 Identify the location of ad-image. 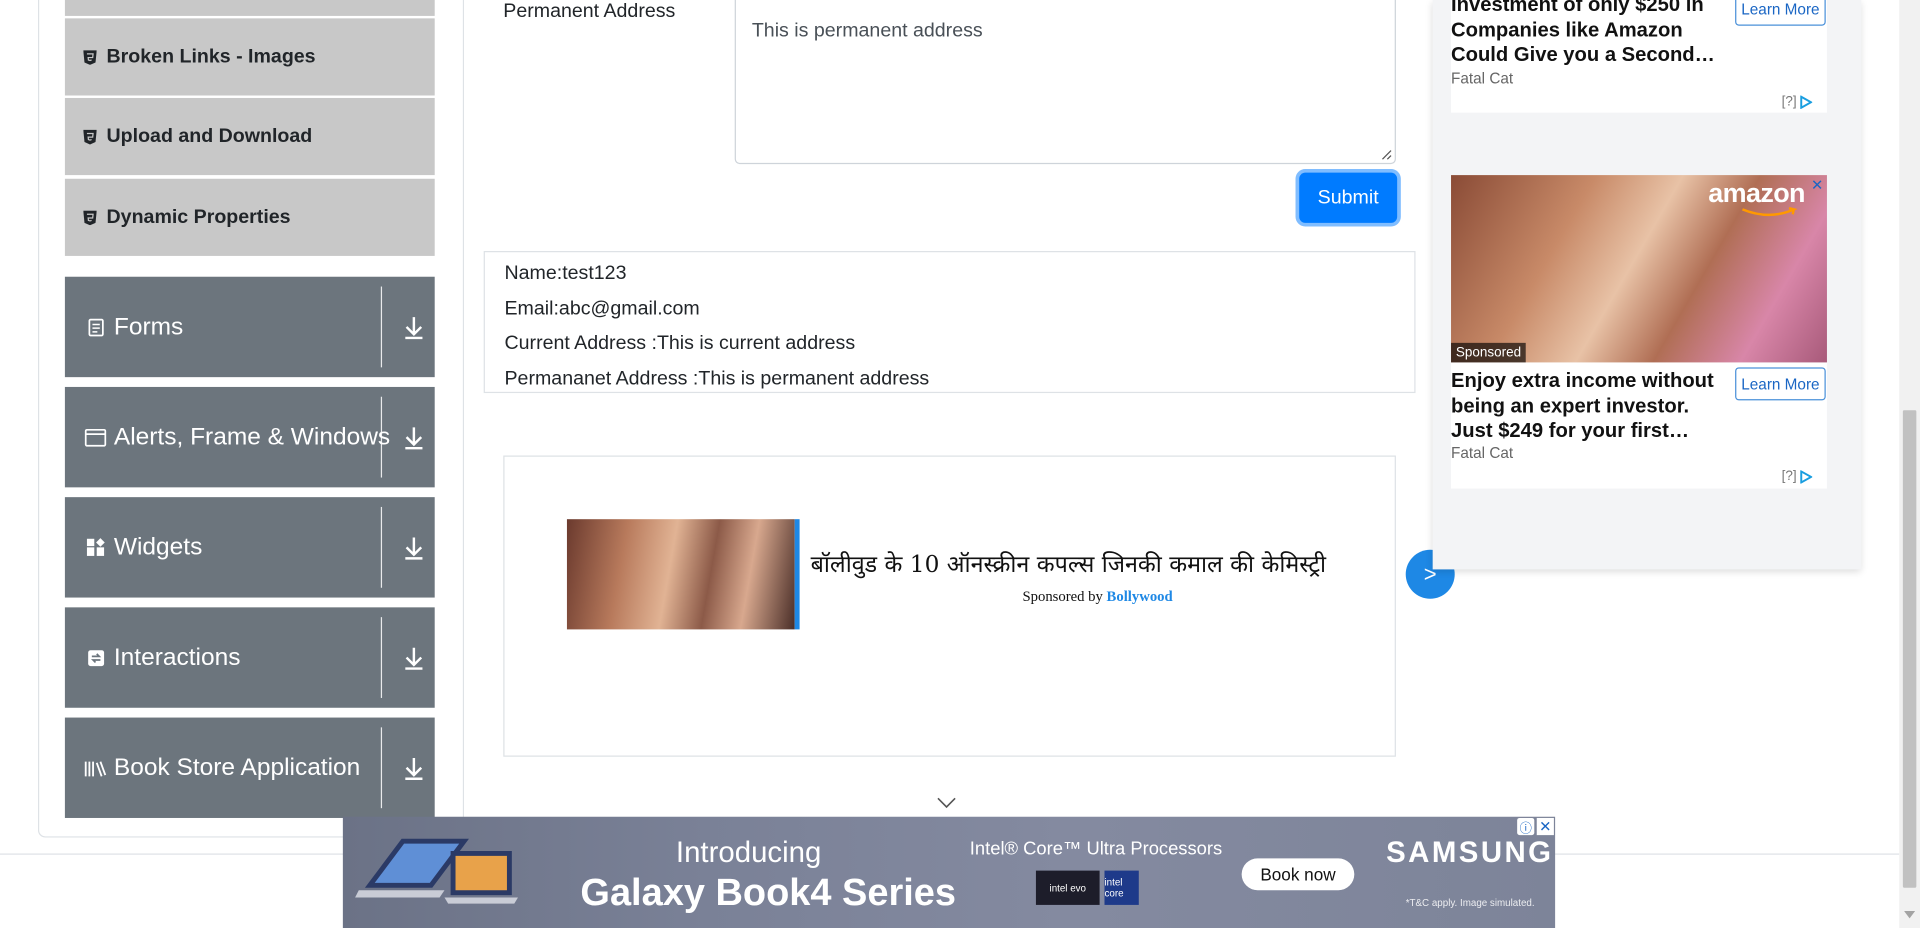
(680, 574).